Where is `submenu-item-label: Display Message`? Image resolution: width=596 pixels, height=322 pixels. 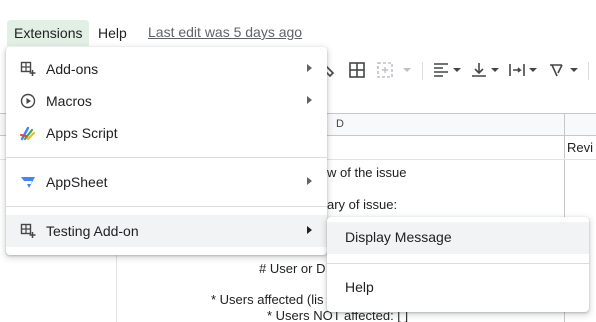 submenu-item-label: Display Message is located at coordinates (398, 237).